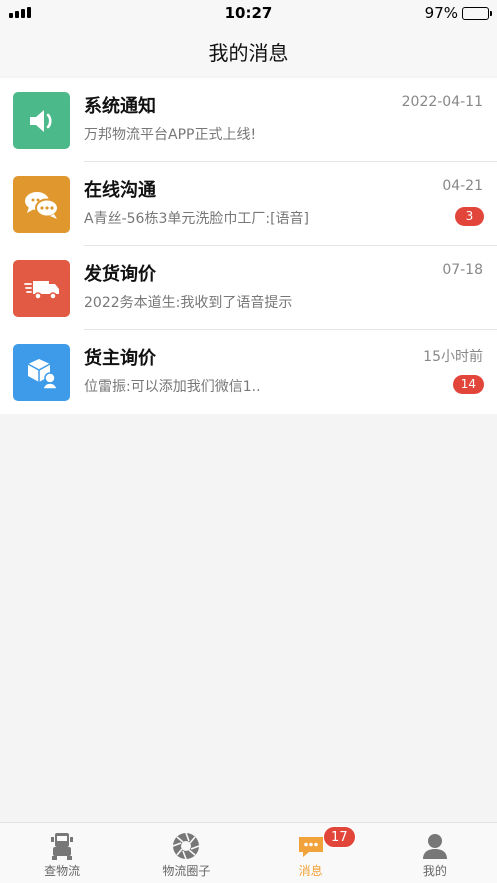 This screenshot has height=883, width=497. I want to click on chat-bubbles-icon, so click(41, 204).